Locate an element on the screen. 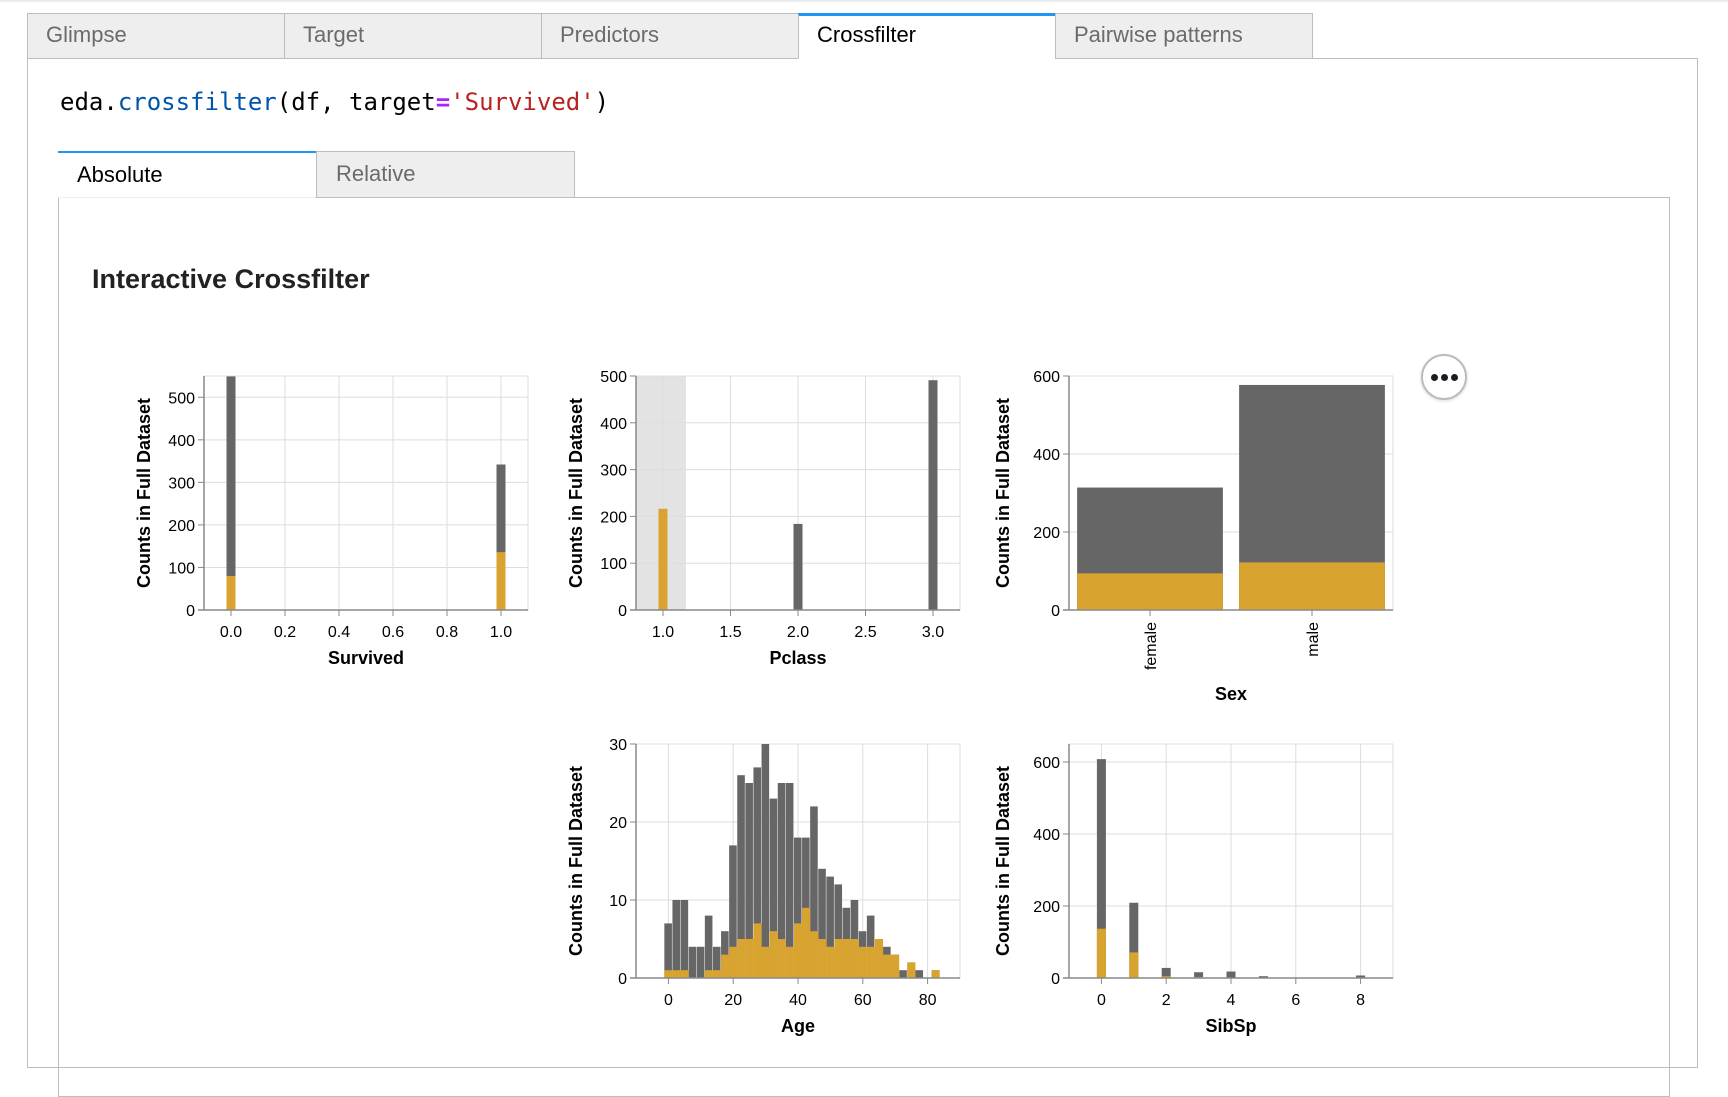 This screenshot has width=1728, height=1097. x-axis-title: Sex is located at coordinates (1231, 694).